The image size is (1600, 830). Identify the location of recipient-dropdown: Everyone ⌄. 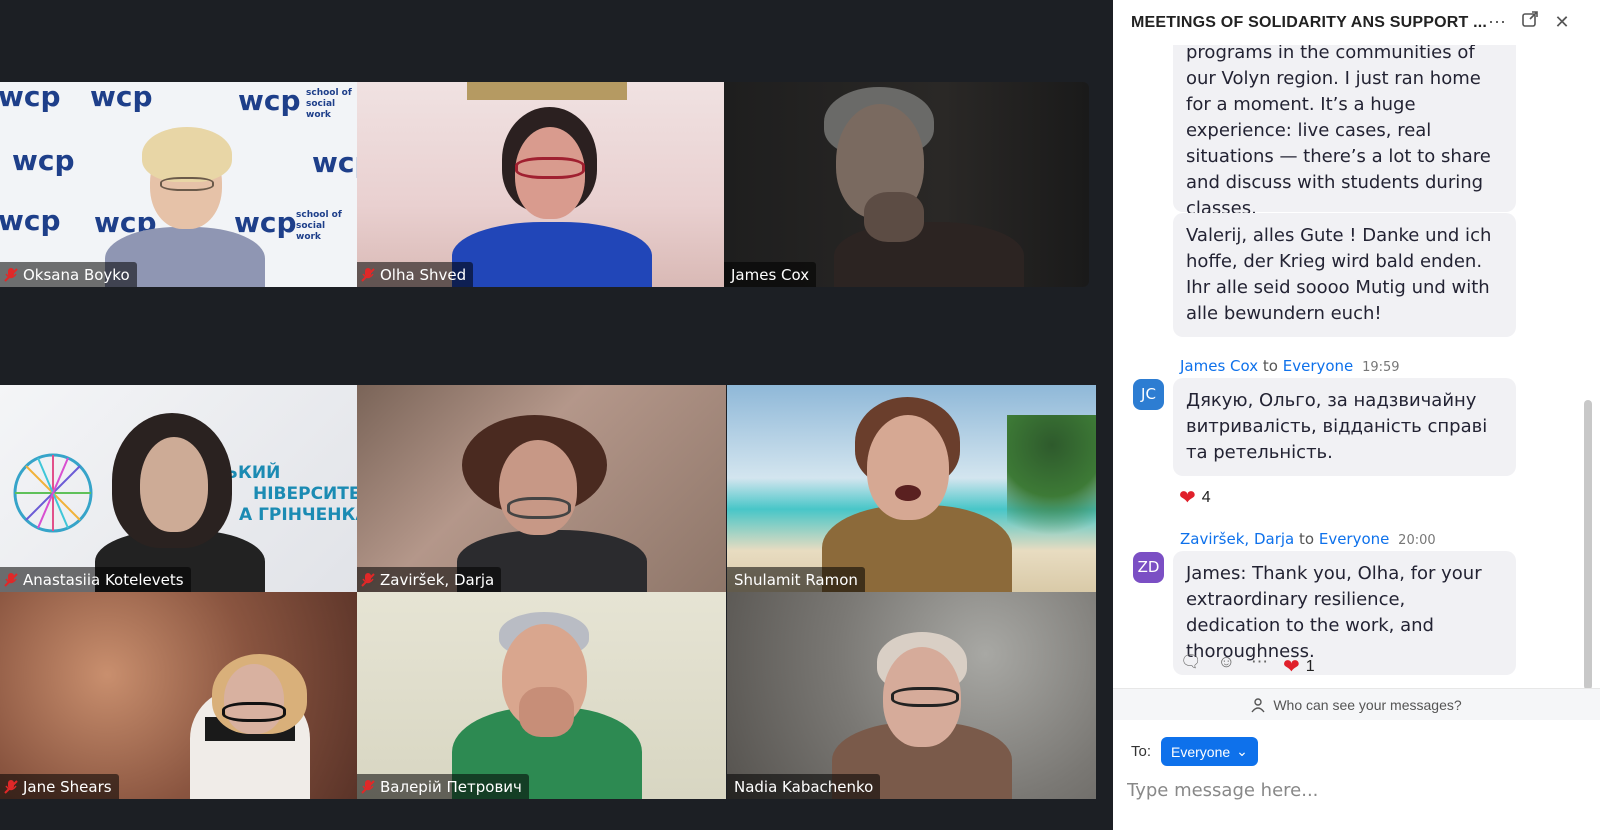
(1209, 751).